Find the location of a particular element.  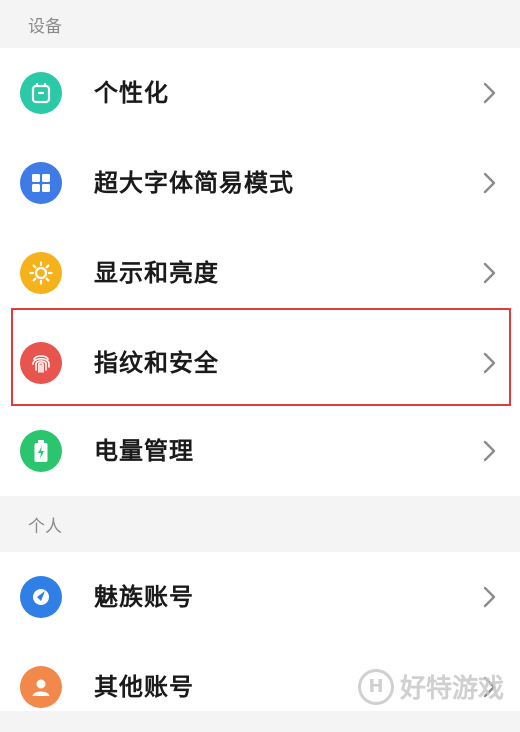

settings-item-fingerprint-security: 指纹和安全 is located at coordinates (260, 363).